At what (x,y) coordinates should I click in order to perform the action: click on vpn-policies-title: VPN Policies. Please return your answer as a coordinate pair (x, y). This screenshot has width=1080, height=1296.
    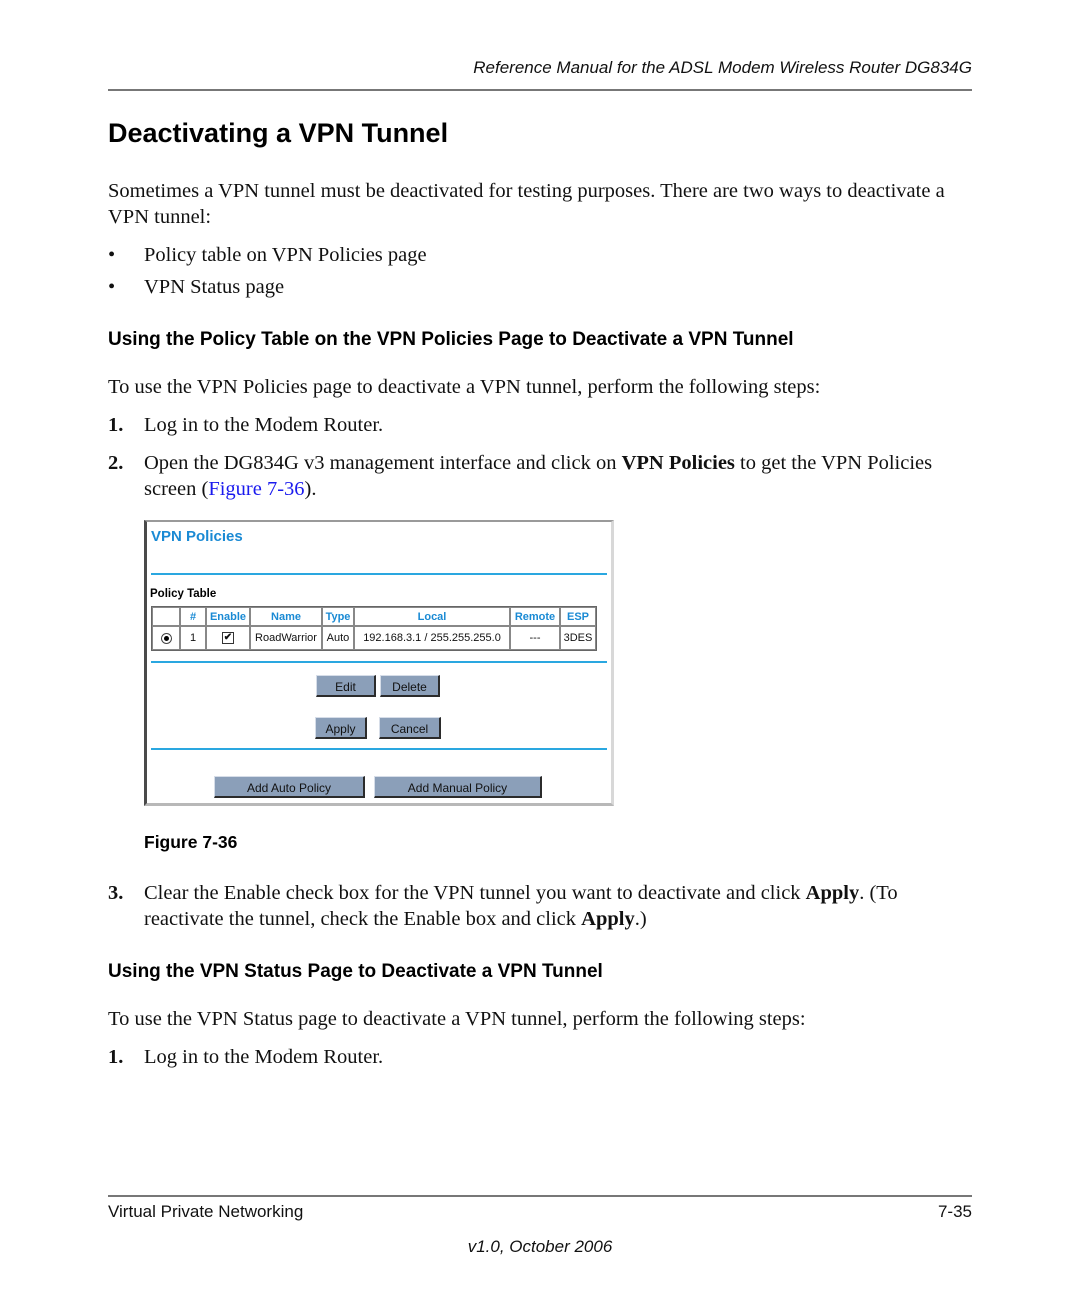
    Looking at the image, I should click on (197, 536).